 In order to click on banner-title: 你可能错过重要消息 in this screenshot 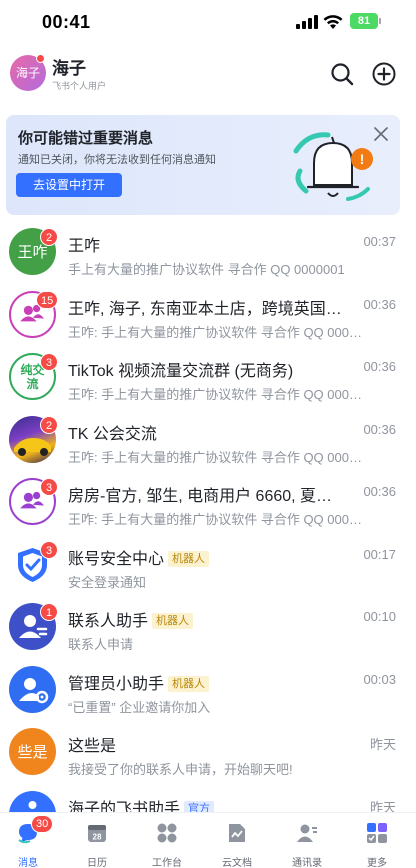, I will do `click(86, 138)`.